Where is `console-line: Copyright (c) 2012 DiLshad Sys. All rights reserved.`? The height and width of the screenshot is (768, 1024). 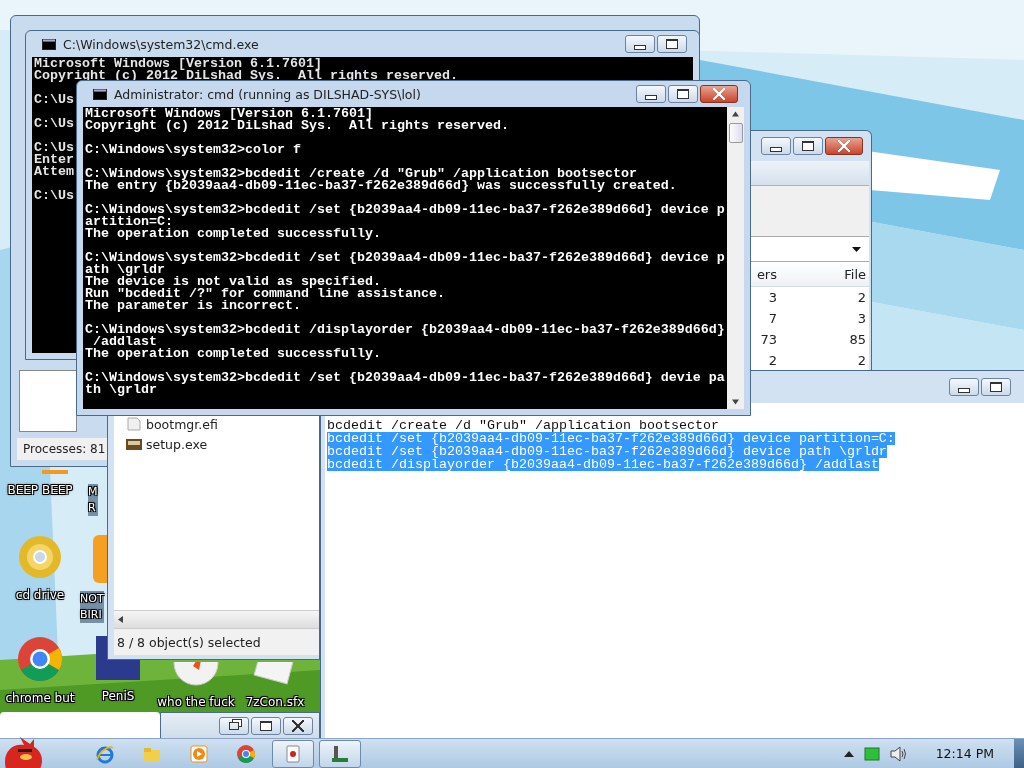 console-line: Copyright (c) 2012 DiLshad Sys. All rights reserved. is located at coordinates (297, 126).